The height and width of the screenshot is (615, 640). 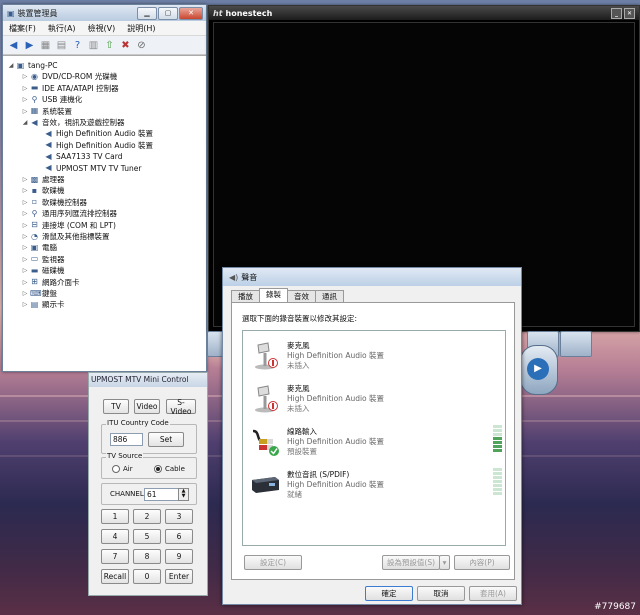 I want to click on disable-icon: ⊘, so click(x=141, y=45).